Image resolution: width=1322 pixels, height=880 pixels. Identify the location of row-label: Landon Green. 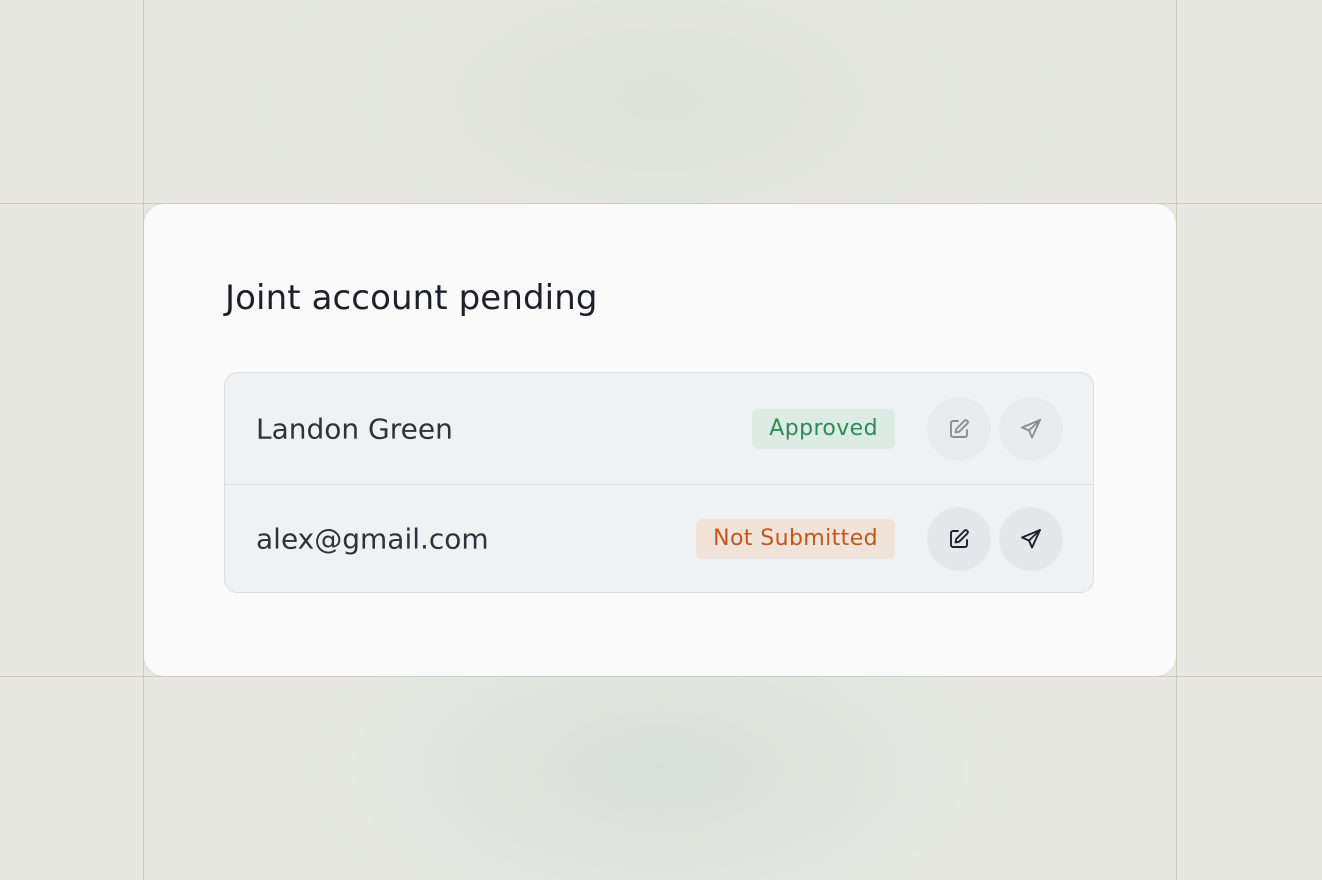
(354, 428).